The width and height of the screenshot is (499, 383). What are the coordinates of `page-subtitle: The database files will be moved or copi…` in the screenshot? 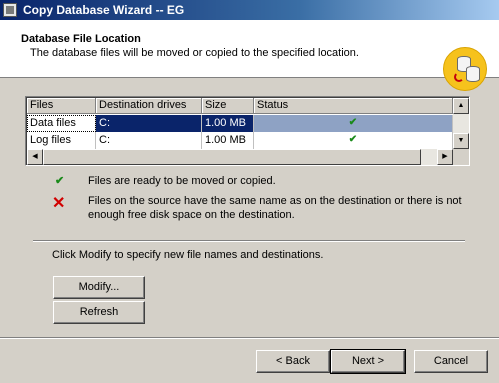 It's located at (194, 53).